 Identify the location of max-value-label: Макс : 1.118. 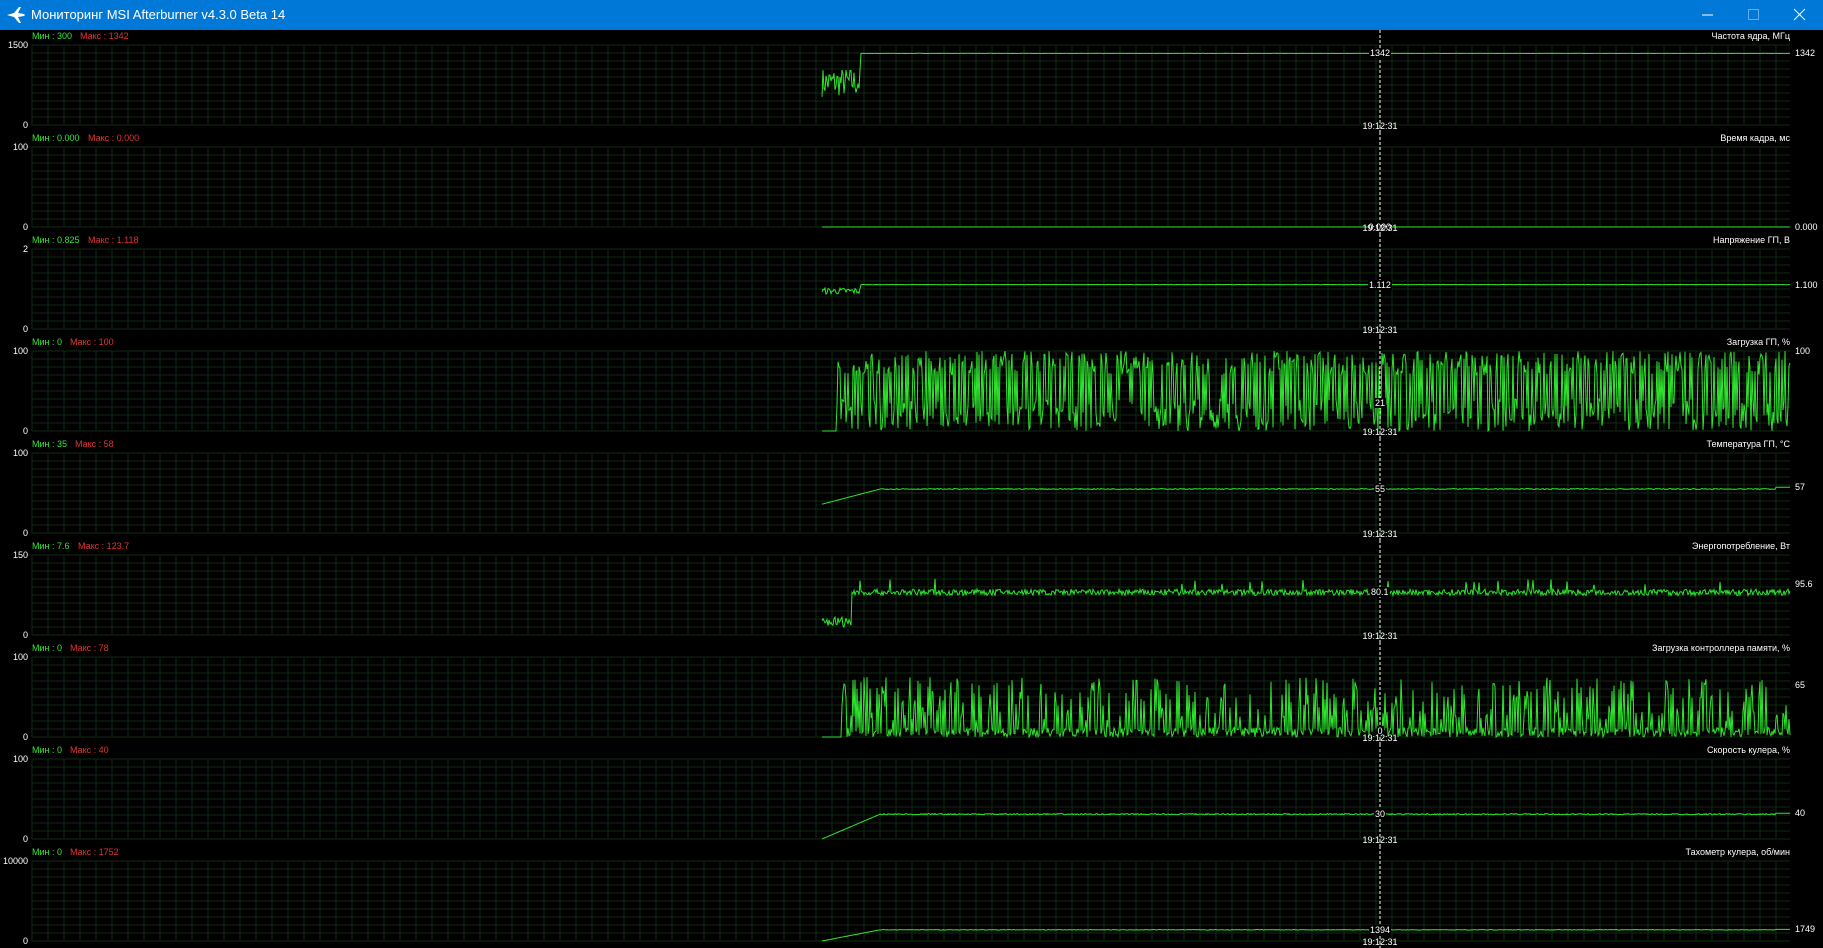
(113, 240).